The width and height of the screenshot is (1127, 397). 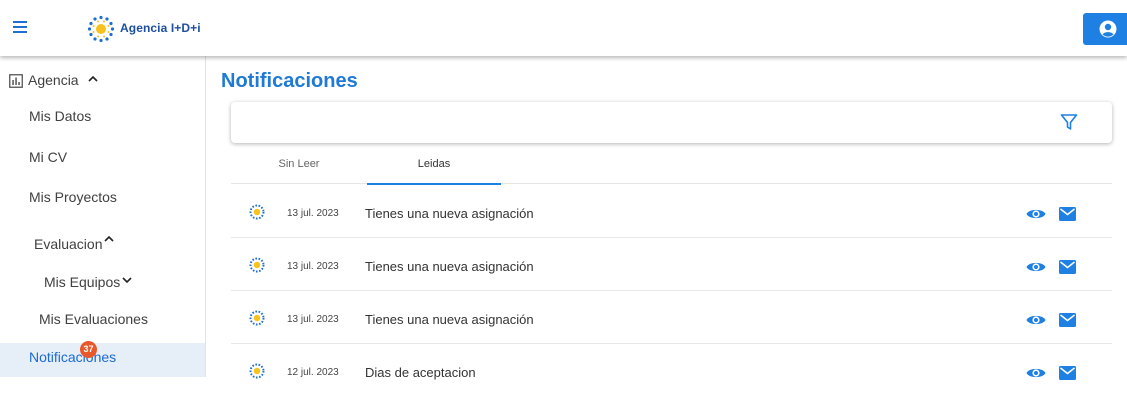 What do you see at coordinates (93, 319) in the screenshot?
I see `sidebar-item-label: Mis Evaluaciones` at bounding box center [93, 319].